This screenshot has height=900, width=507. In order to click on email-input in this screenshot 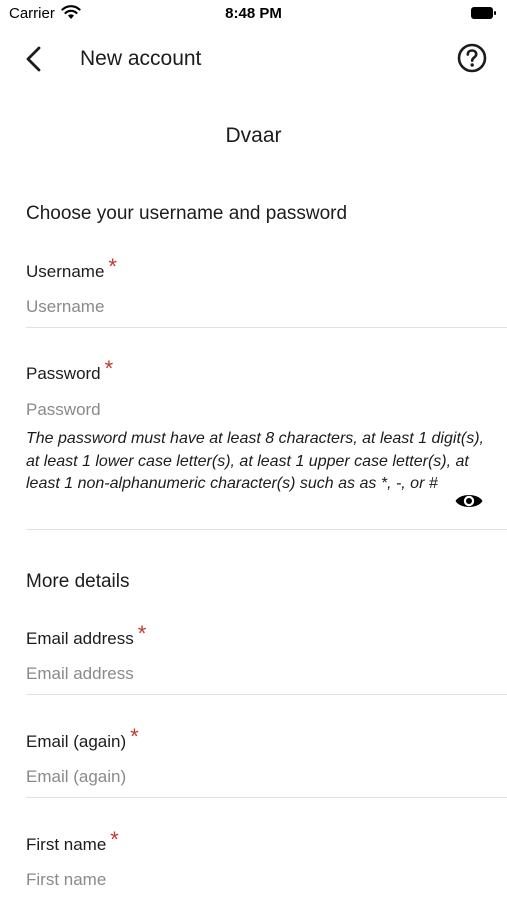, I will do `click(253, 674)`.